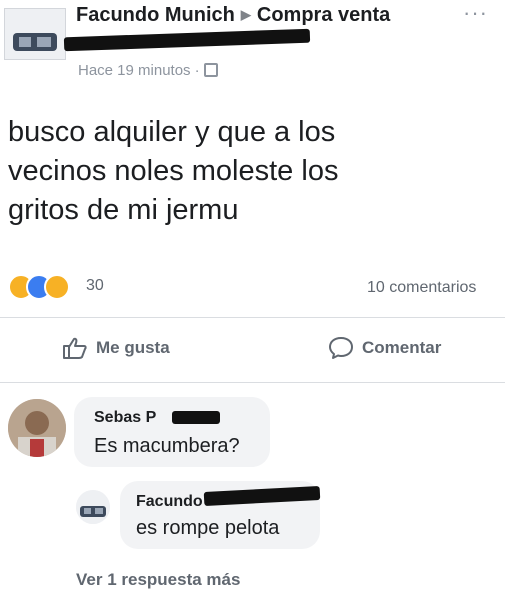  What do you see at coordinates (134, 70) in the screenshot?
I see `post-timestamp: Hace 19 minutos` at bounding box center [134, 70].